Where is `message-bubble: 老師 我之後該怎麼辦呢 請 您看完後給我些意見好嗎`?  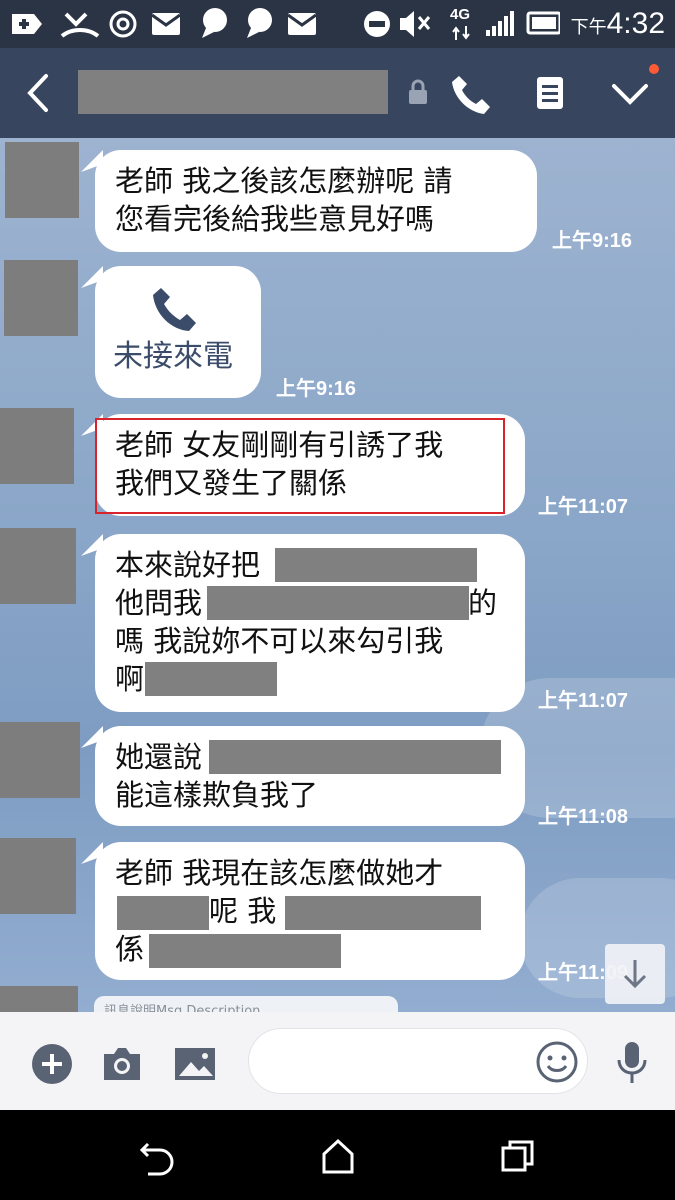 message-bubble: 老師 我之後該怎麼辦呢 請 您看完後給我些意見好嗎 is located at coordinates (316, 201).